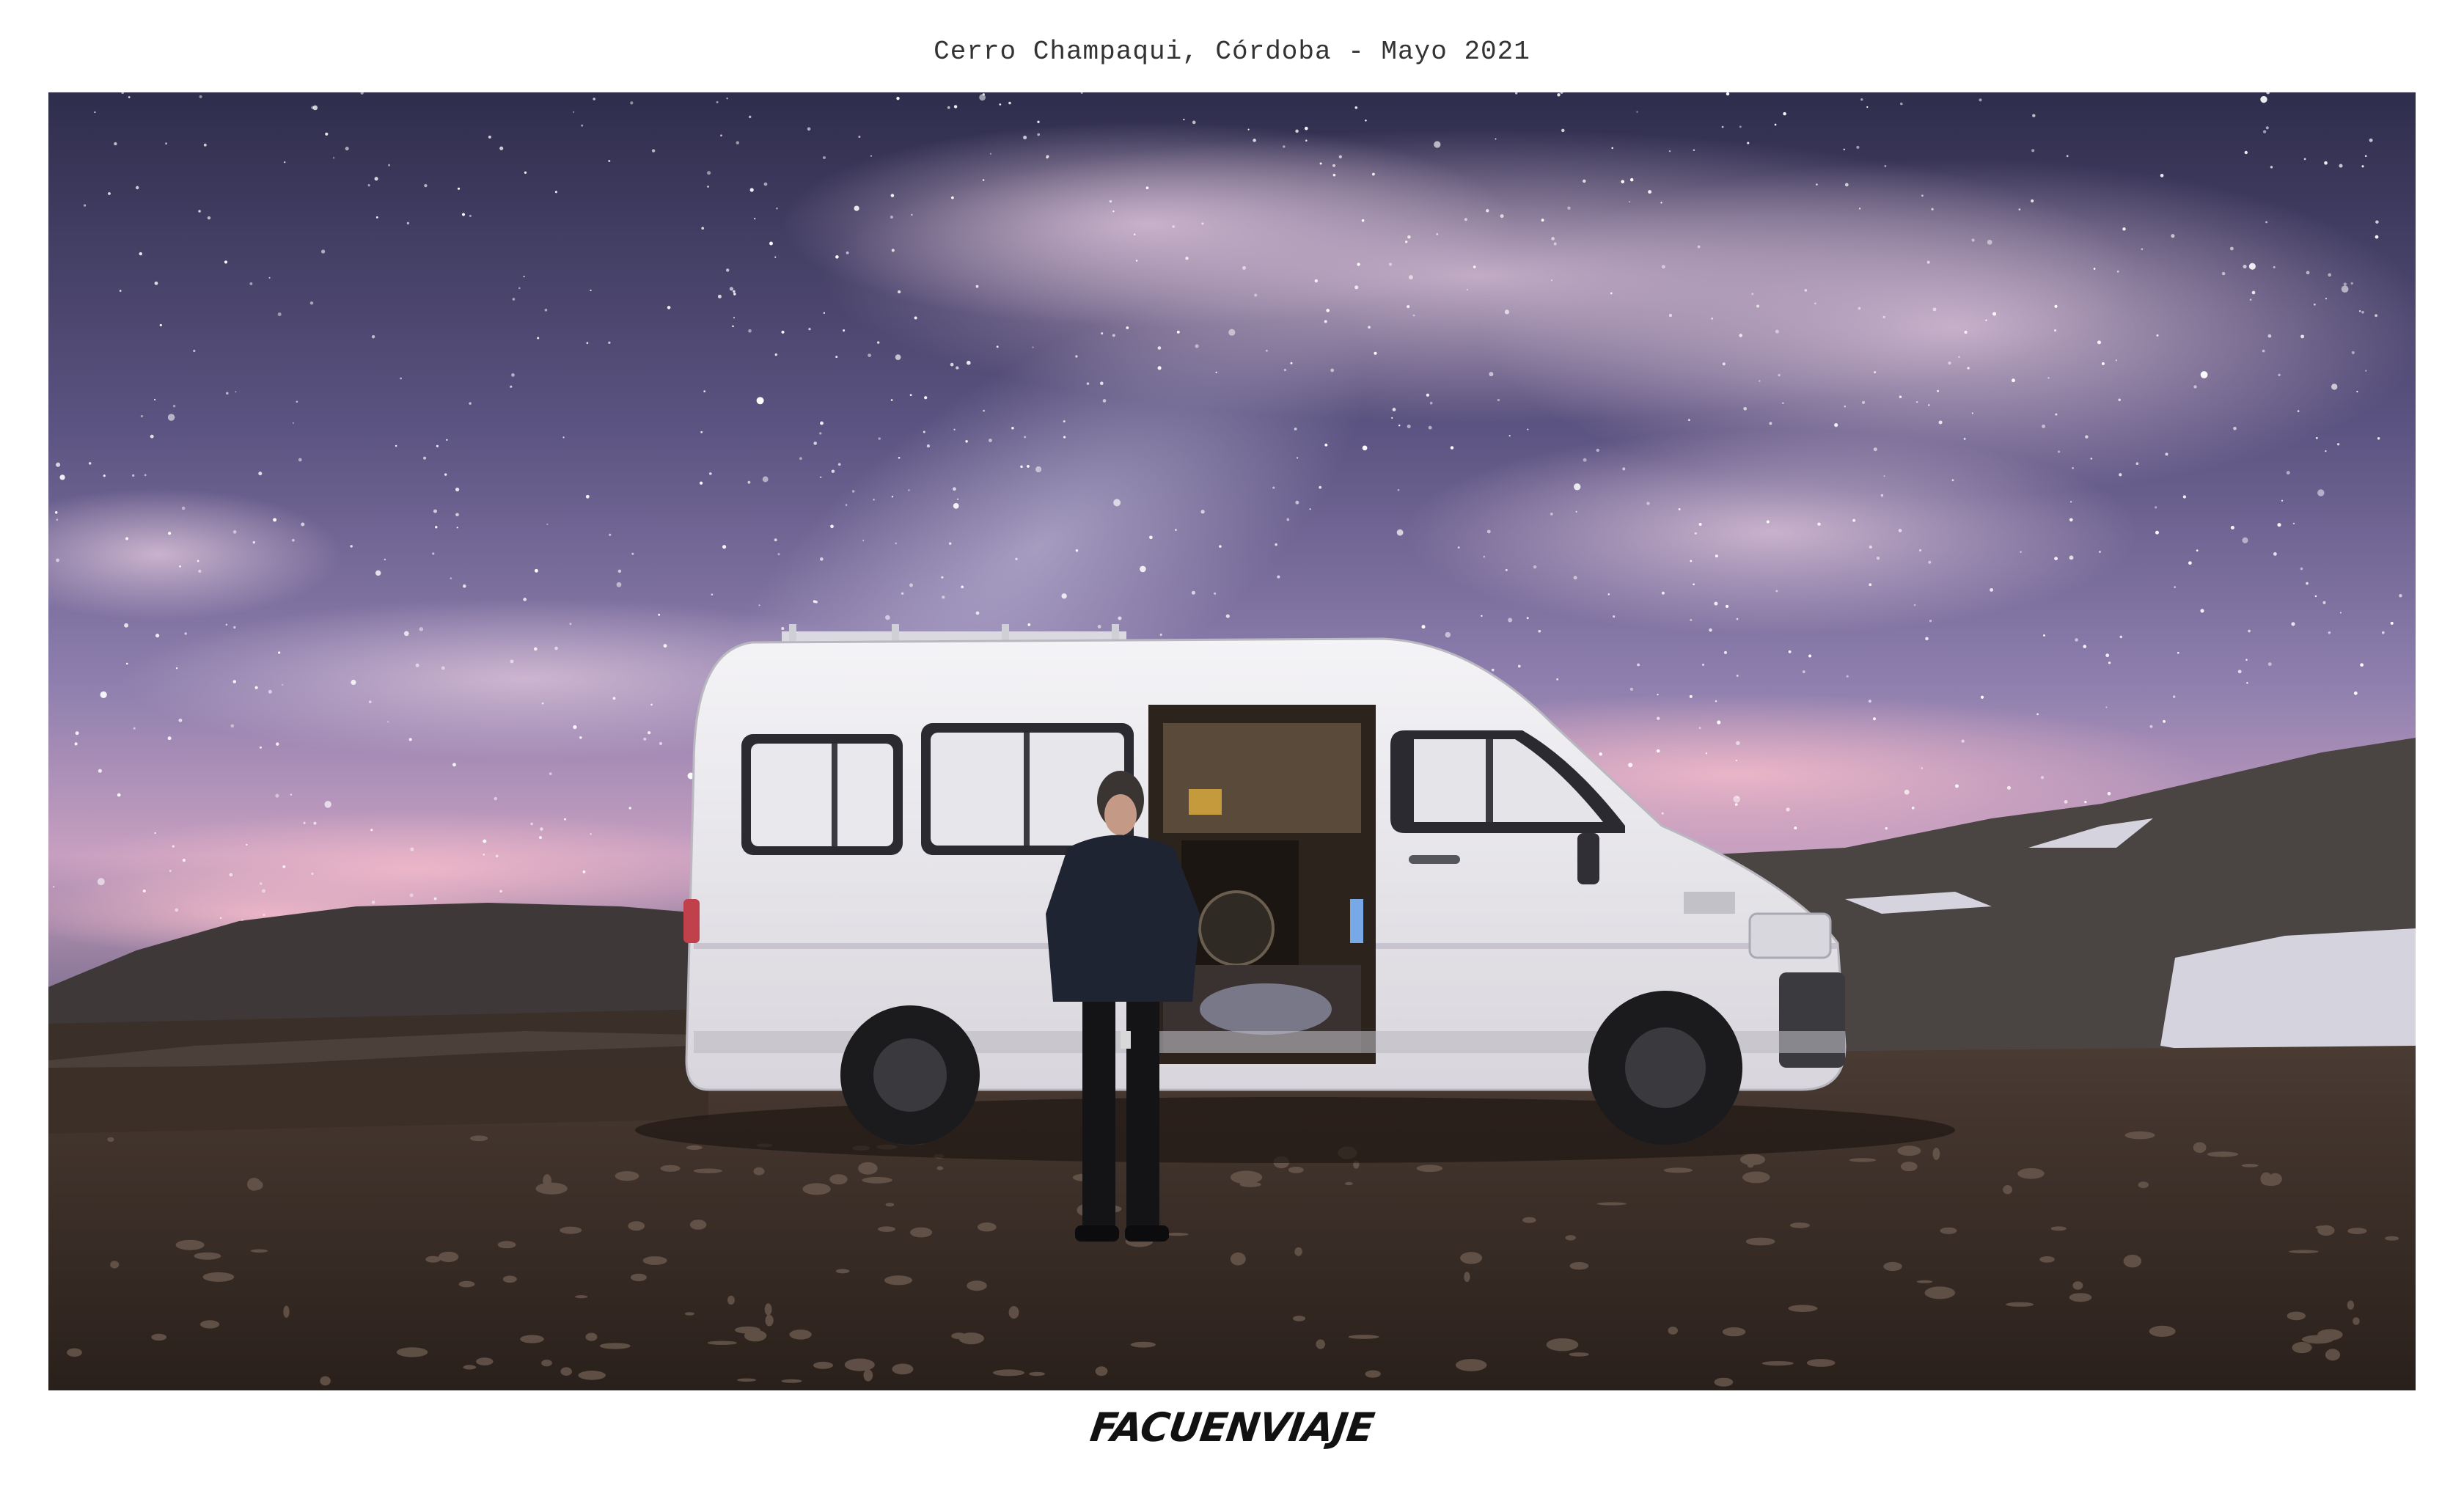 The height and width of the screenshot is (1496, 2464). What do you see at coordinates (1295, 1130) in the screenshot?
I see `van-shadow` at bounding box center [1295, 1130].